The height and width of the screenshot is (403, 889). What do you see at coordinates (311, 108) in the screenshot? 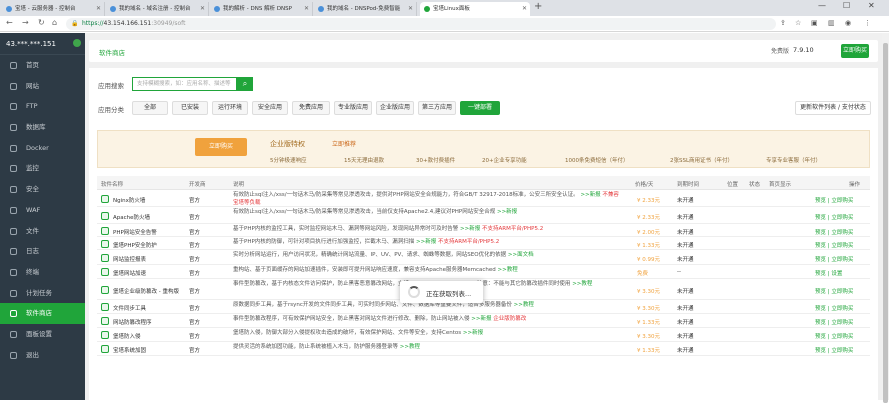
I see `category-free: 免费应用` at bounding box center [311, 108].